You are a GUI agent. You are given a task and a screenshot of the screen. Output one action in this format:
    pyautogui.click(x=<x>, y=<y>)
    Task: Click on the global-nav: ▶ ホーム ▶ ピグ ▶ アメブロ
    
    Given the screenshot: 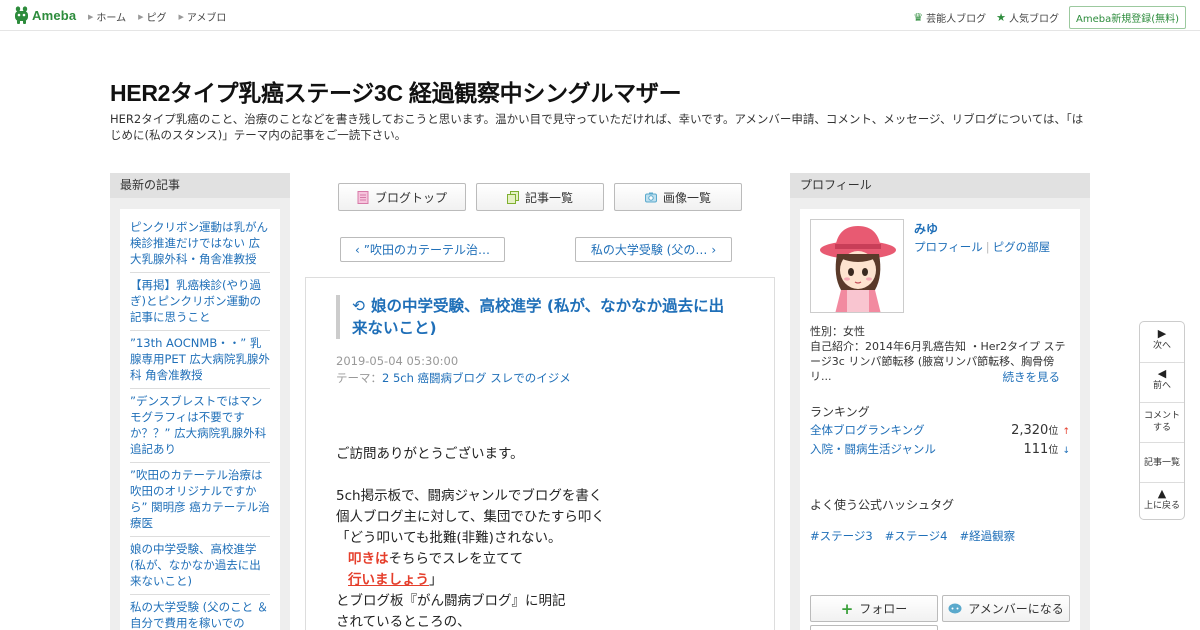 What is the action you would take?
    pyautogui.click(x=157, y=17)
    